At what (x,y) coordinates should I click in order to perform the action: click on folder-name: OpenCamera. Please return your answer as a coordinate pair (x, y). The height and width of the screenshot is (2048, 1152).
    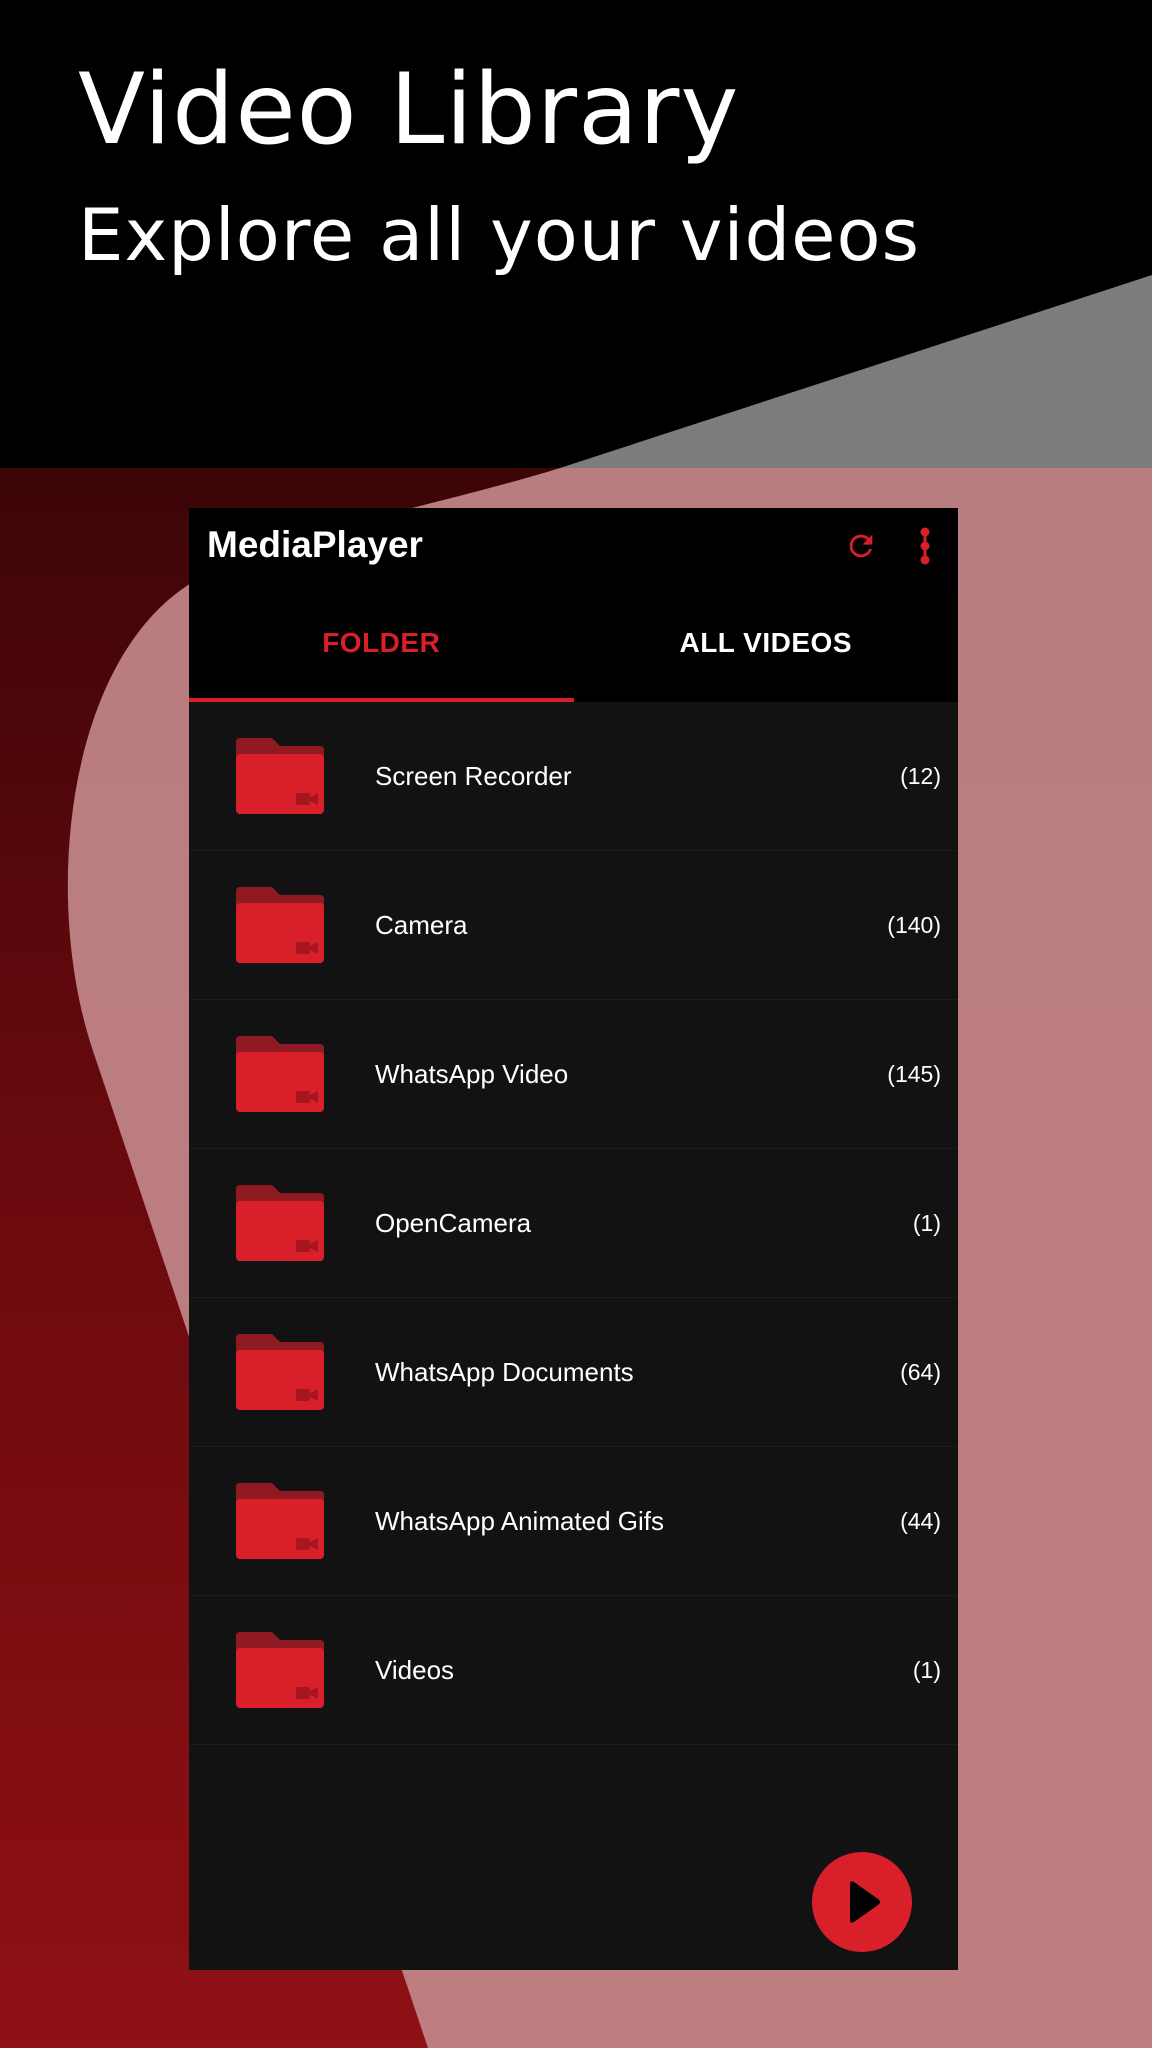
    Looking at the image, I should click on (453, 1222).